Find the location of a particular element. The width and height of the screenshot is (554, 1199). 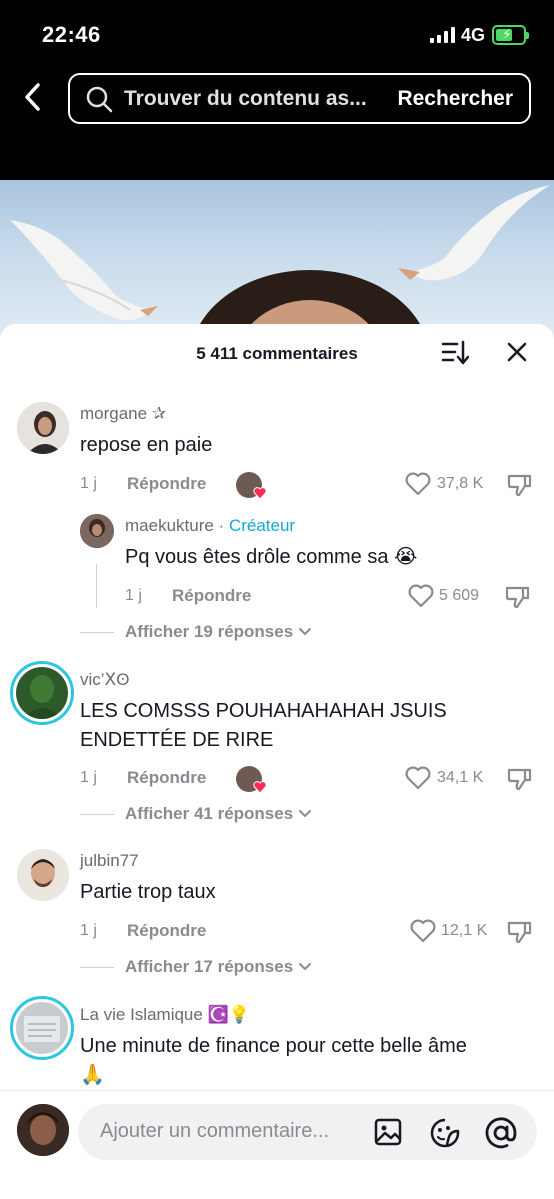

reply-time: 1 j is located at coordinates (133, 595).